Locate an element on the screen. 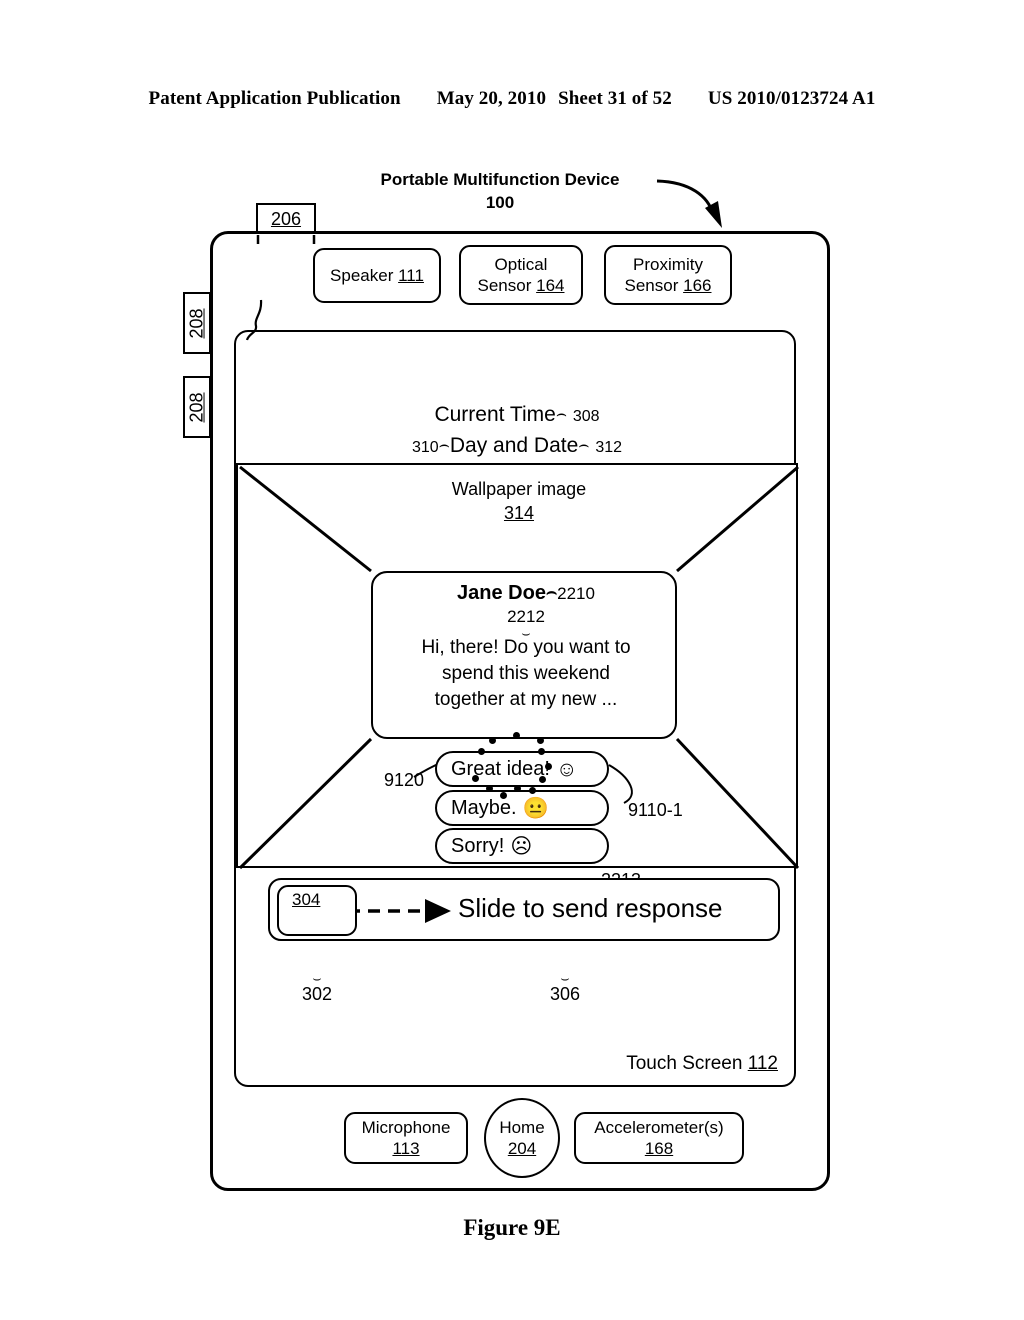 This screenshot has width=1024, height=1320. lock-screen-time-block: Current Time⌢ 308 310⌢Day and Date⌢ 312 is located at coordinates (517, 431).